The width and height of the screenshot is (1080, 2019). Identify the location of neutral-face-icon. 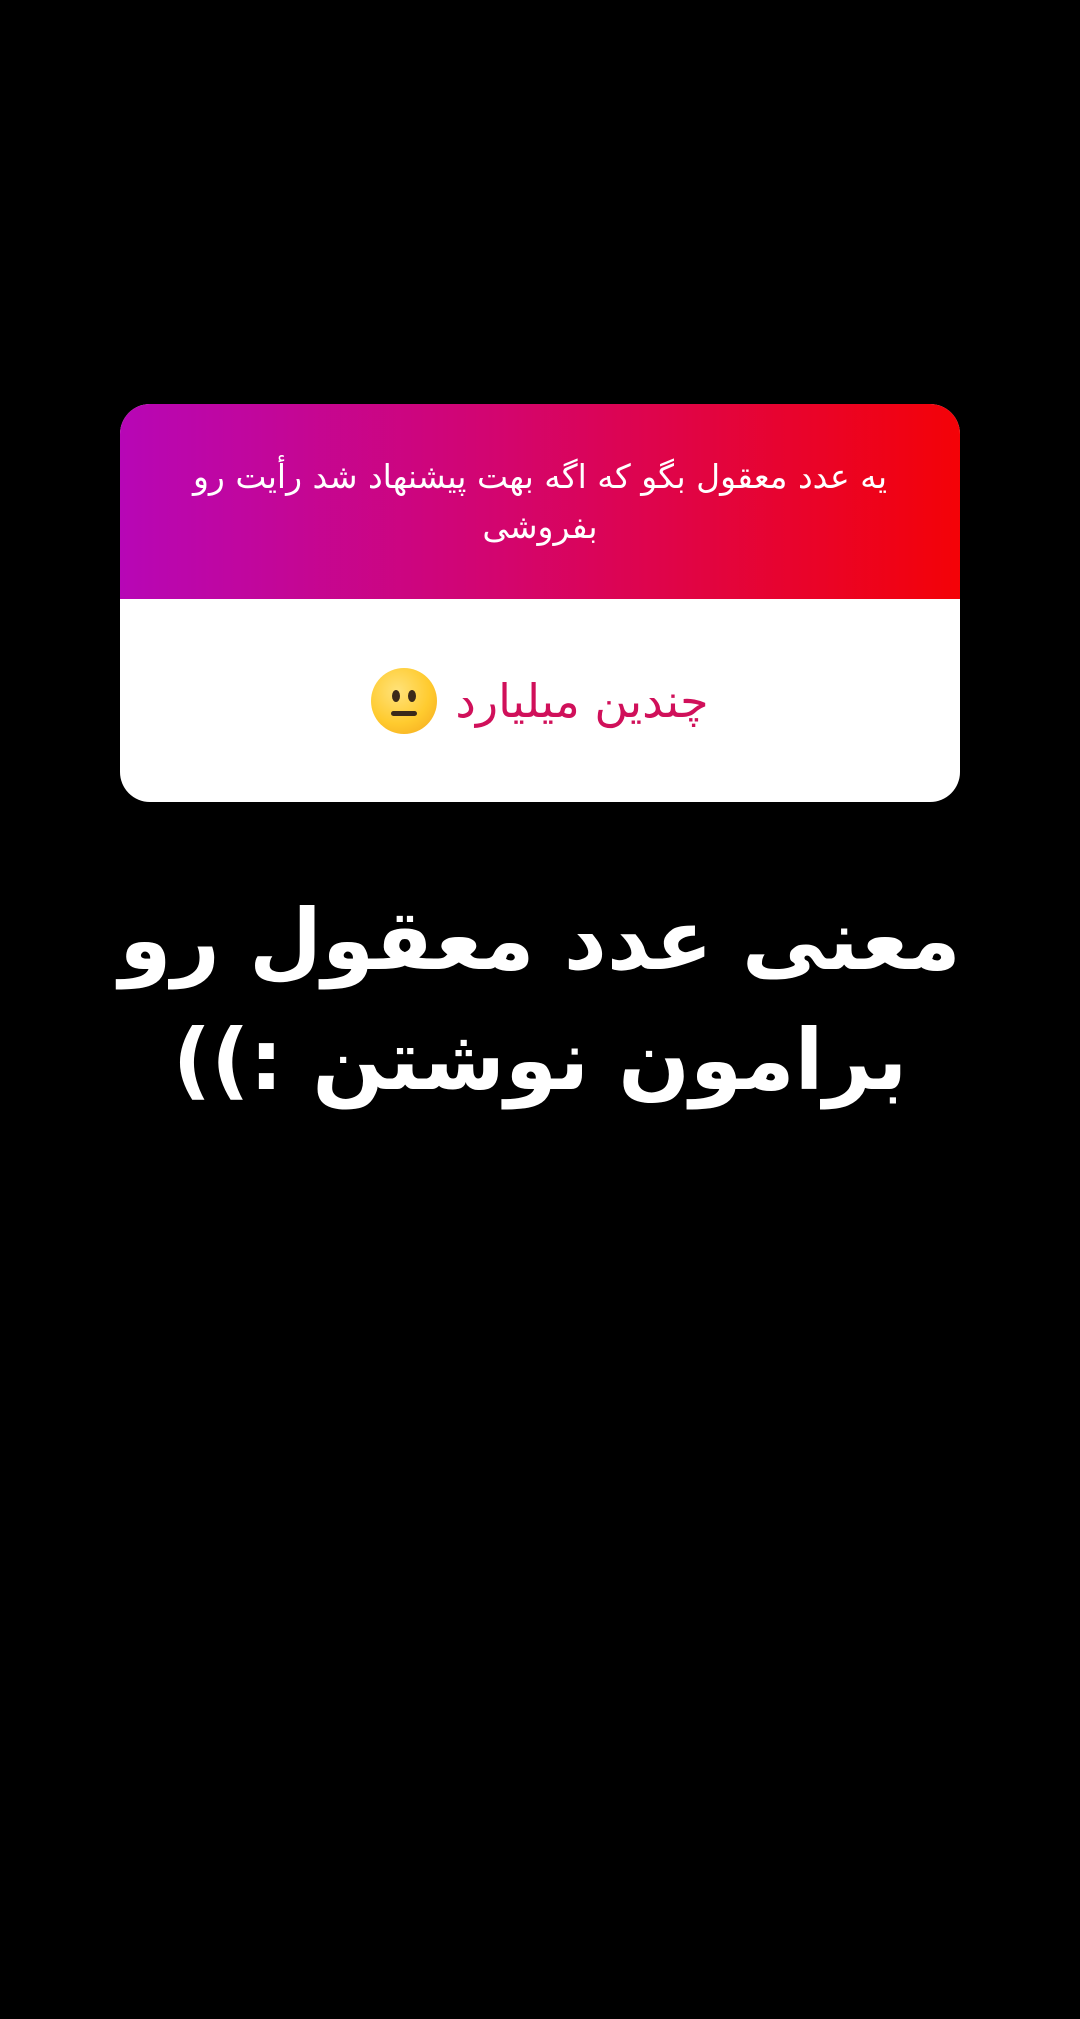
(404, 700).